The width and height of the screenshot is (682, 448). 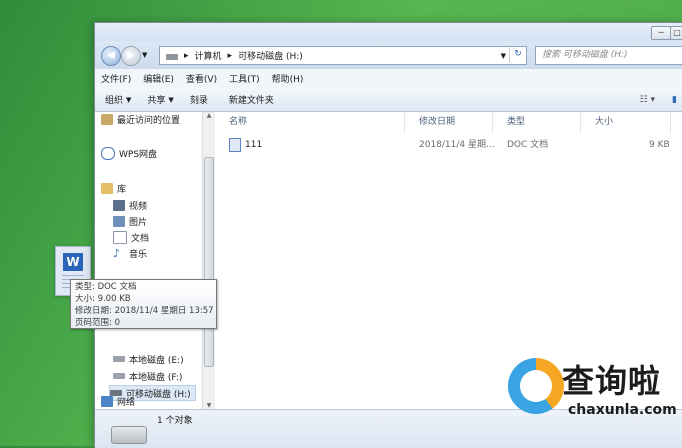 What do you see at coordinates (156, 377) in the screenshot?
I see `sidebar-item-label: 本地磁盘 (F:)` at bounding box center [156, 377].